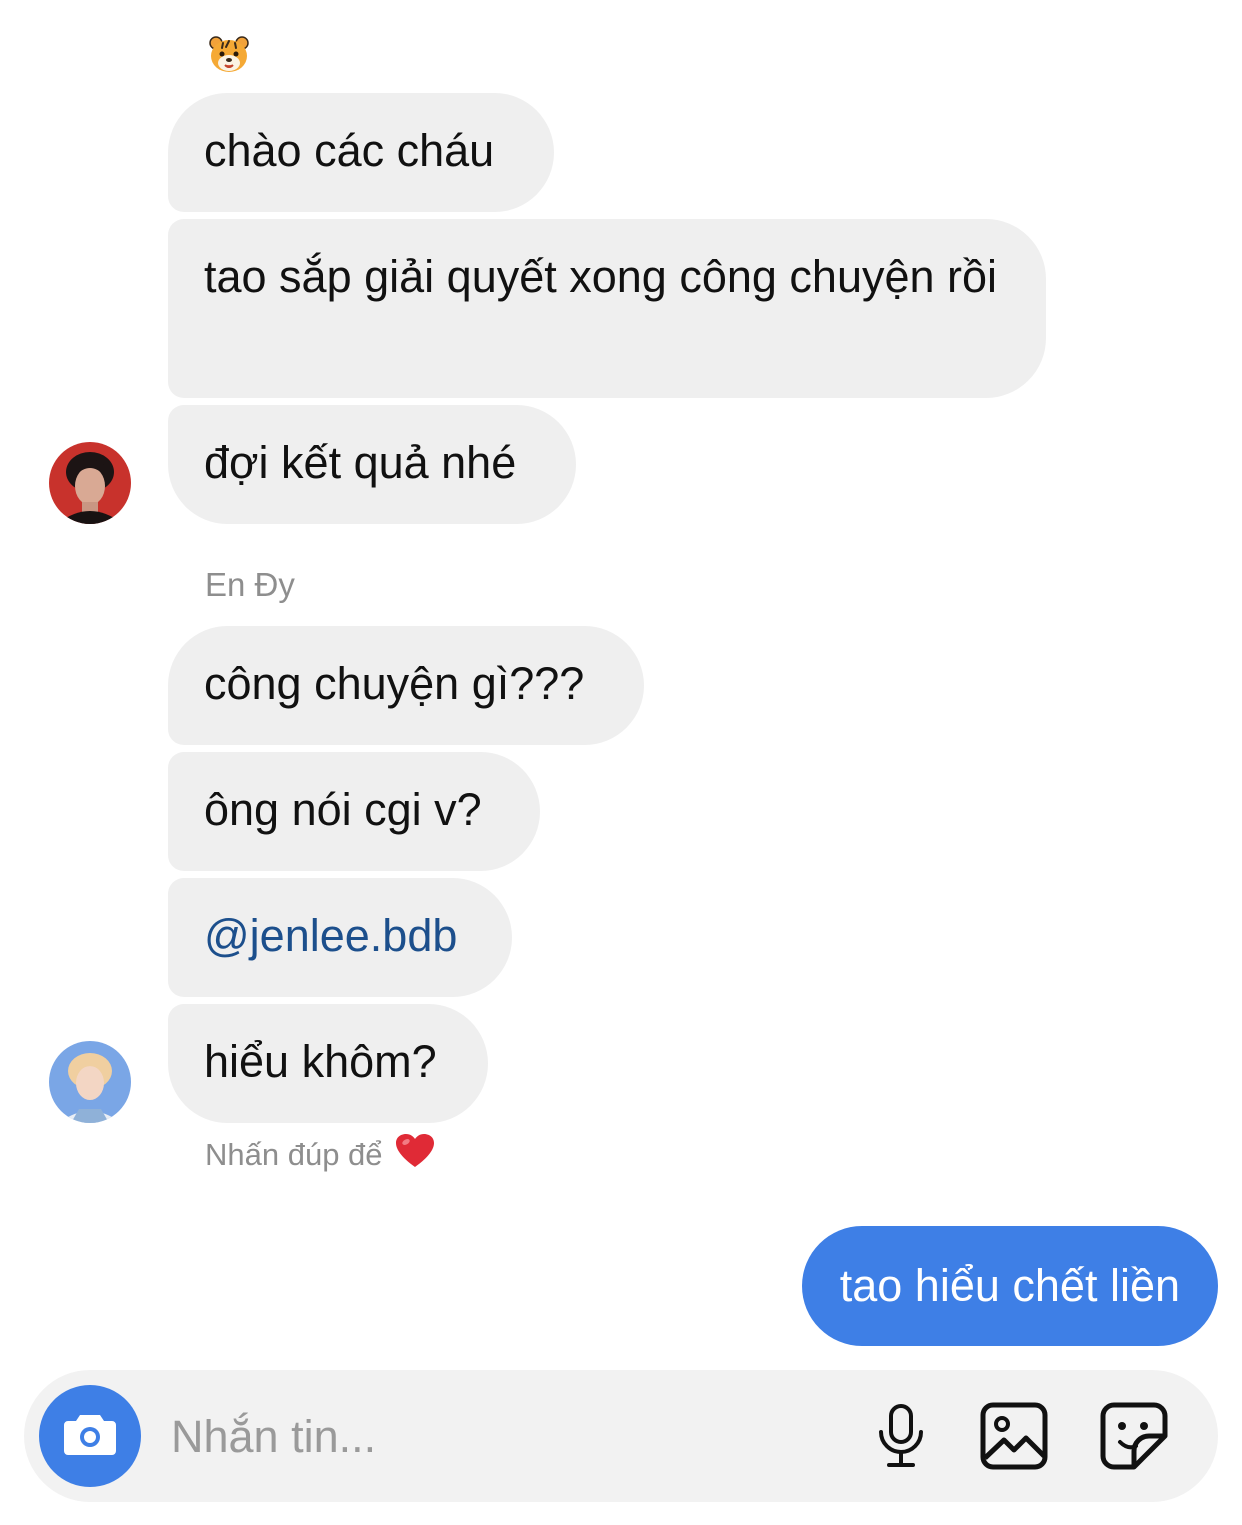  Describe the element at coordinates (360, 462) in the screenshot. I see `message-text: đợi kết quả nhé` at that location.